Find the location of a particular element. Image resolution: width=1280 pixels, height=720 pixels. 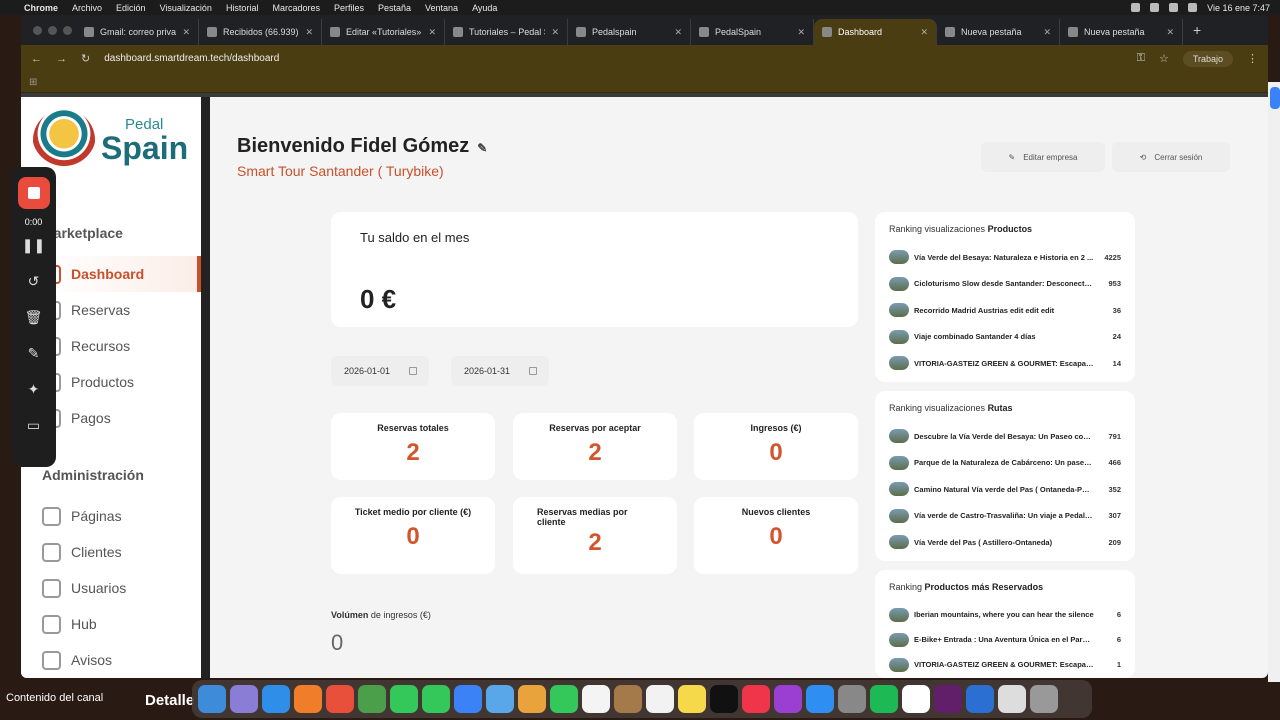

ranking-row: Viaje combinado Santander 4 días 24 is located at coordinates (1005, 337).